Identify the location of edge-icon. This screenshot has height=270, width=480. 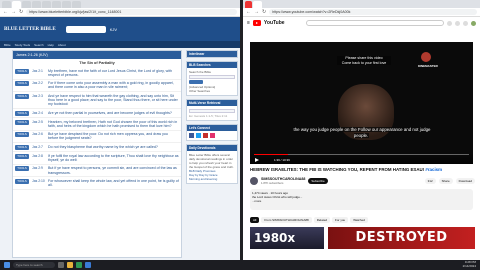
(88, 265).